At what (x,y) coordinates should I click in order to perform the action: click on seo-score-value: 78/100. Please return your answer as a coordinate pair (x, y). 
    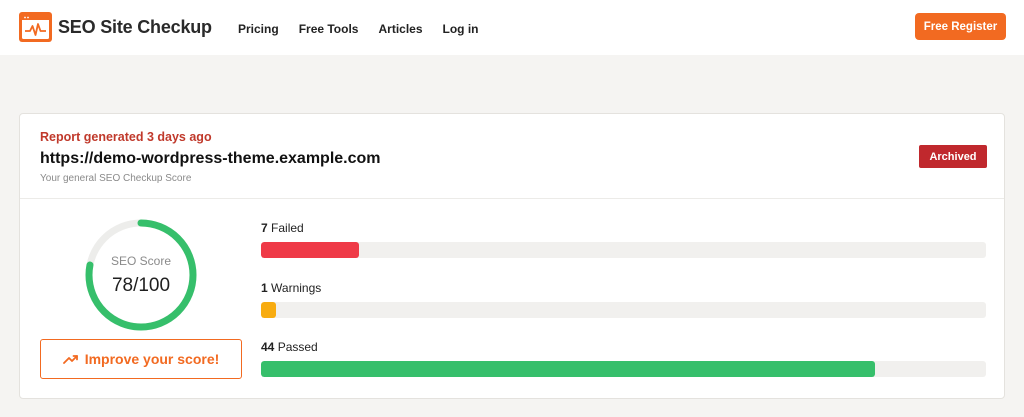
    Looking at the image, I should click on (141, 285).